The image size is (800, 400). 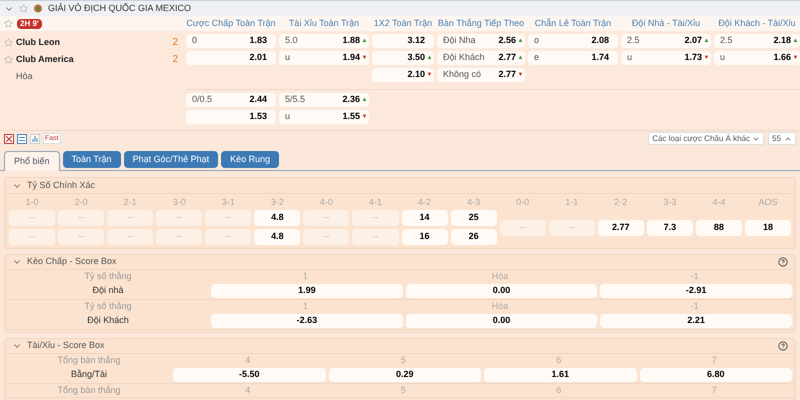 I want to click on odds-cell: 25, so click(x=473, y=218).